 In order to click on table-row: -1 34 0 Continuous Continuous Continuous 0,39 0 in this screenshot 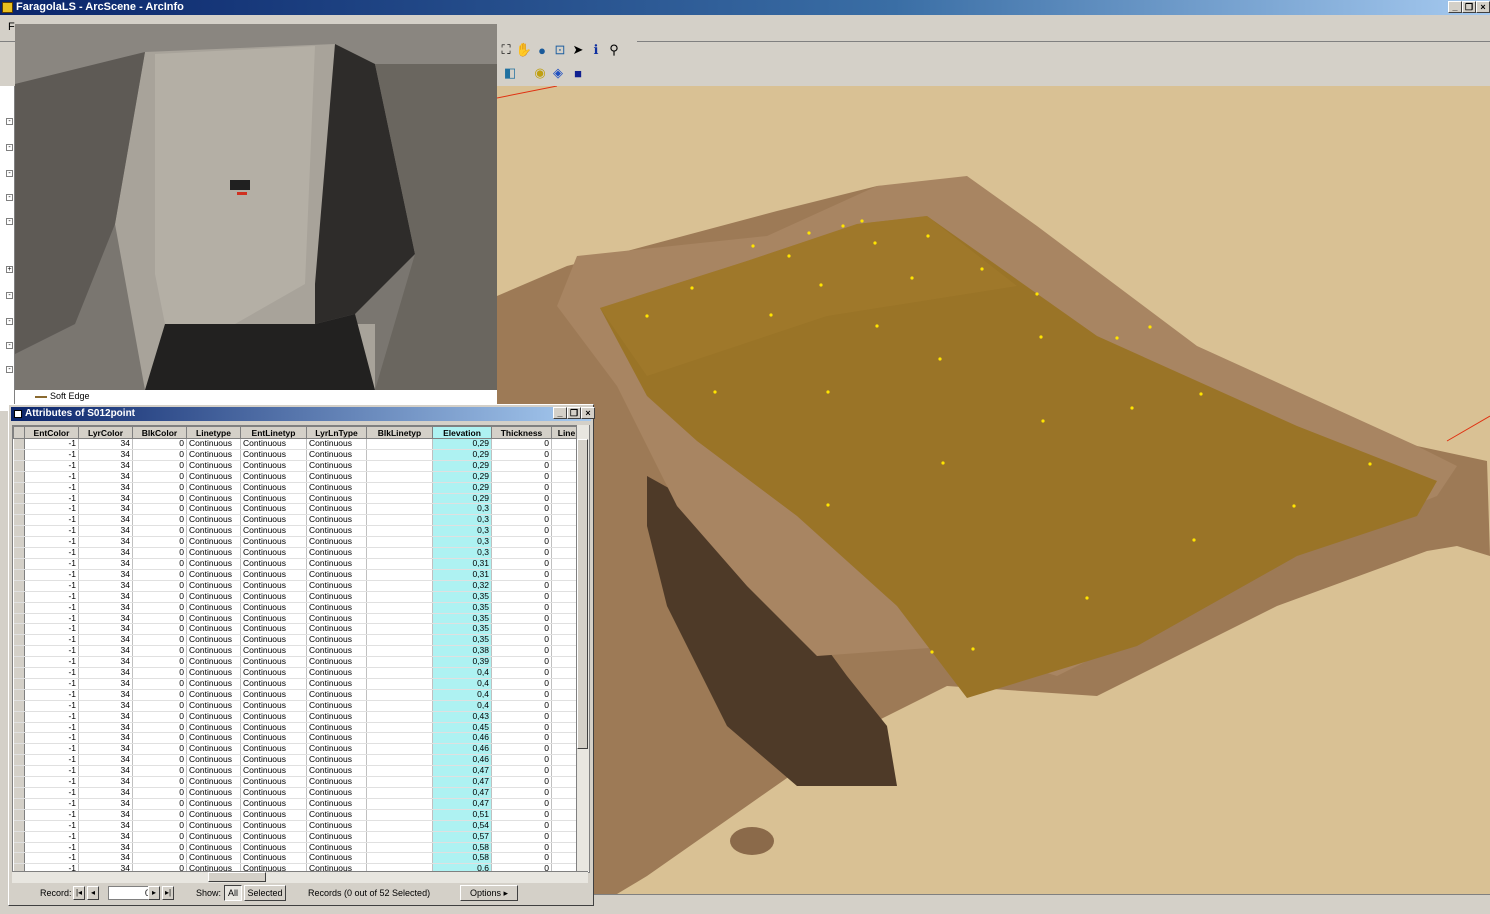, I will do `click(297, 662)`.